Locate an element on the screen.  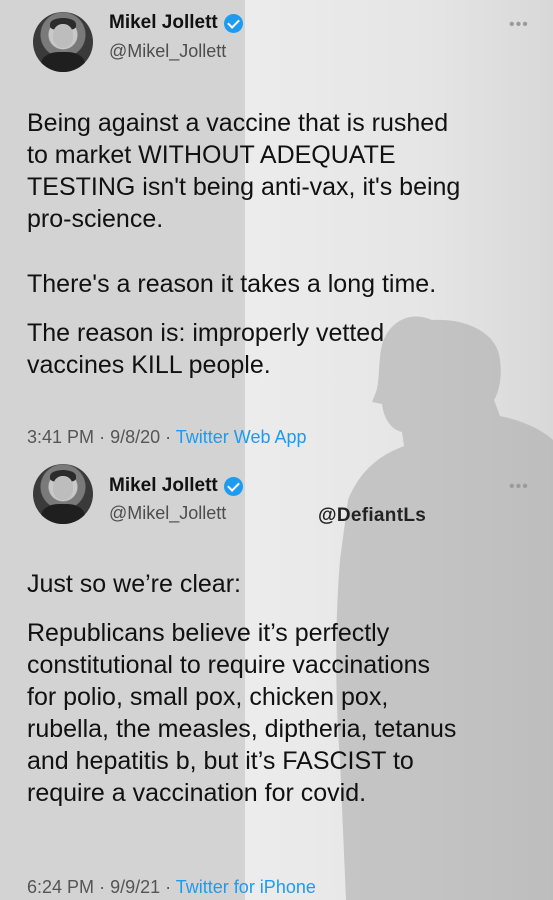
tweet-time: 6:24 PM is located at coordinates (60, 887).